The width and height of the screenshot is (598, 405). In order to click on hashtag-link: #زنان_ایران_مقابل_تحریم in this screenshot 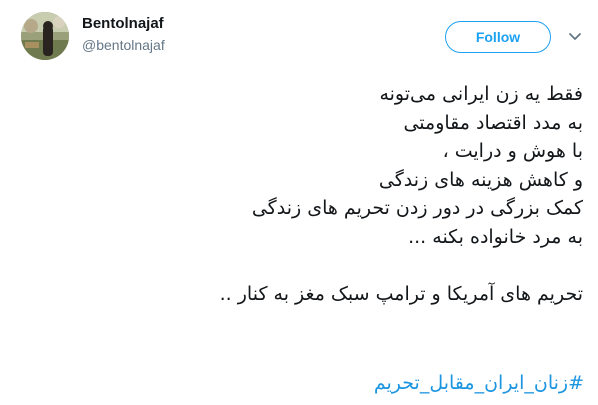, I will do `click(479, 383)`.